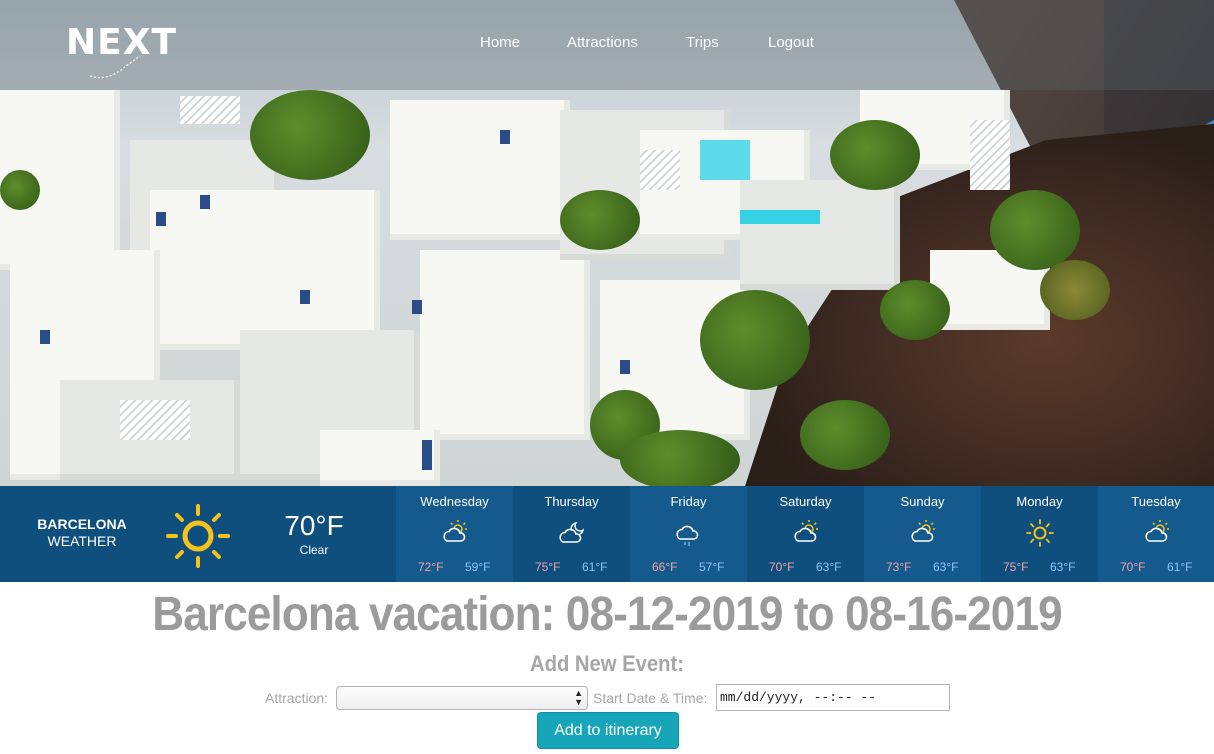 The width and height of the screenshot is (1214, 754). Describe the element at coordinates (608, 730) in the screenshot. I see `add-to-itinerary-button: Add to itinerary` at that location.